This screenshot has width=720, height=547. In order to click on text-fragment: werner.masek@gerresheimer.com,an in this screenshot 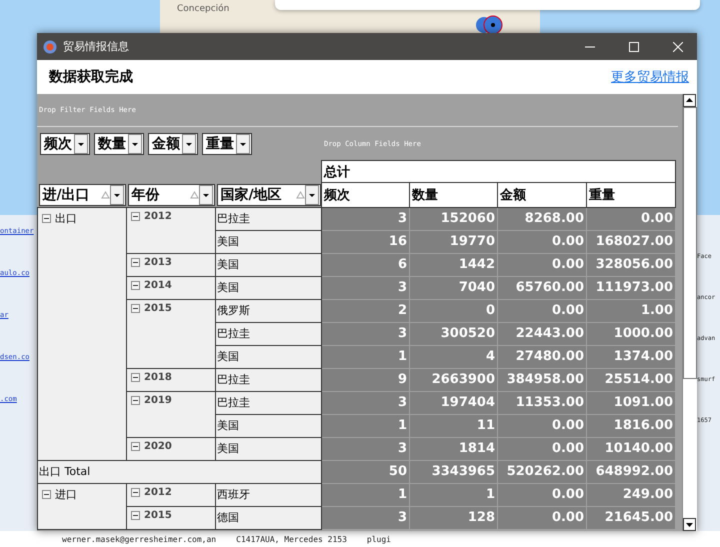, I will do `click(139, 539)`.